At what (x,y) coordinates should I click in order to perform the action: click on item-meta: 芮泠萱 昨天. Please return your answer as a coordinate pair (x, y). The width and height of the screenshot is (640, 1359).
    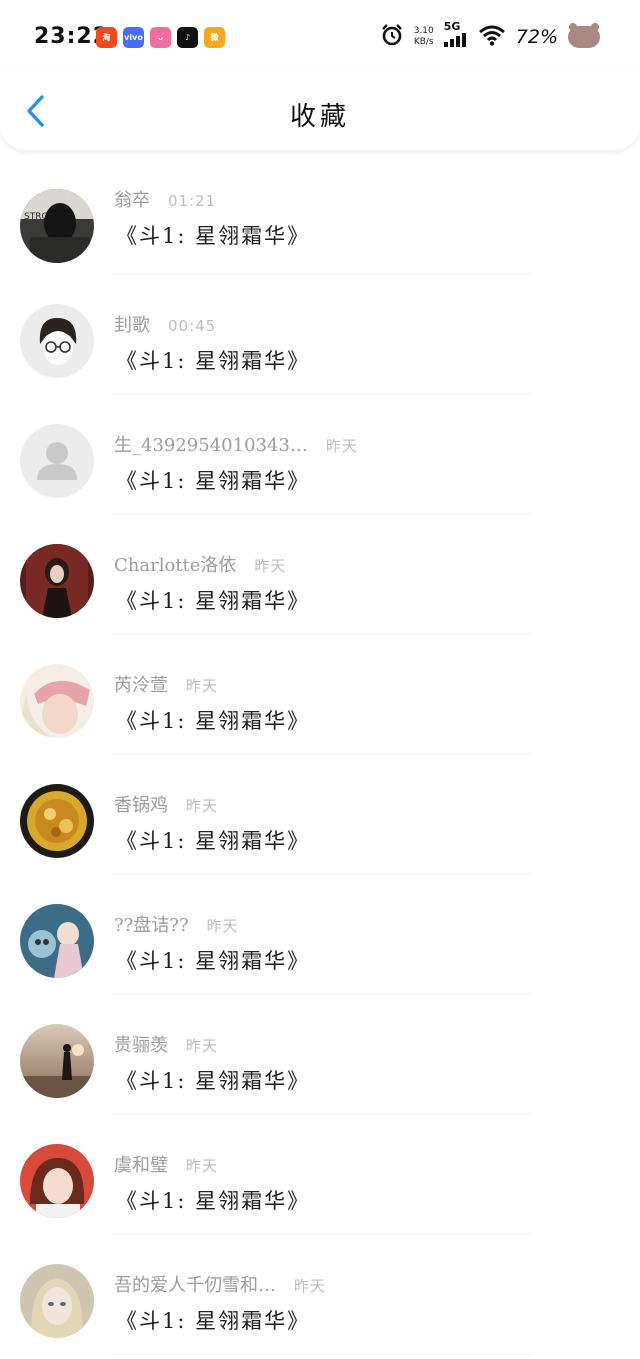
    Looking at the image, I should click on (166, 684).